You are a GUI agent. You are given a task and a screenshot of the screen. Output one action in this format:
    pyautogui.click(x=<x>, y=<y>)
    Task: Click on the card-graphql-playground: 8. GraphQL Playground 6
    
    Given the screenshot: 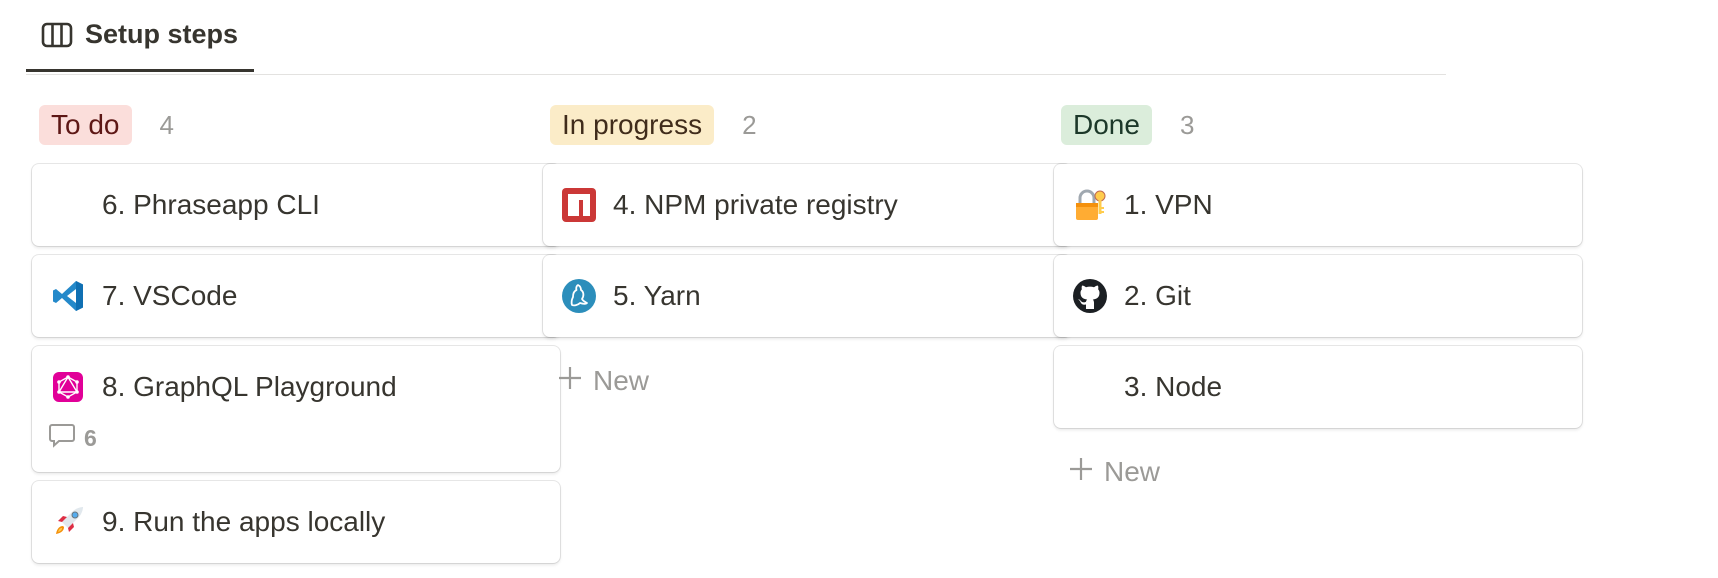 What is the action you would take?
    pyautogui.click(x=296, y=409)
    